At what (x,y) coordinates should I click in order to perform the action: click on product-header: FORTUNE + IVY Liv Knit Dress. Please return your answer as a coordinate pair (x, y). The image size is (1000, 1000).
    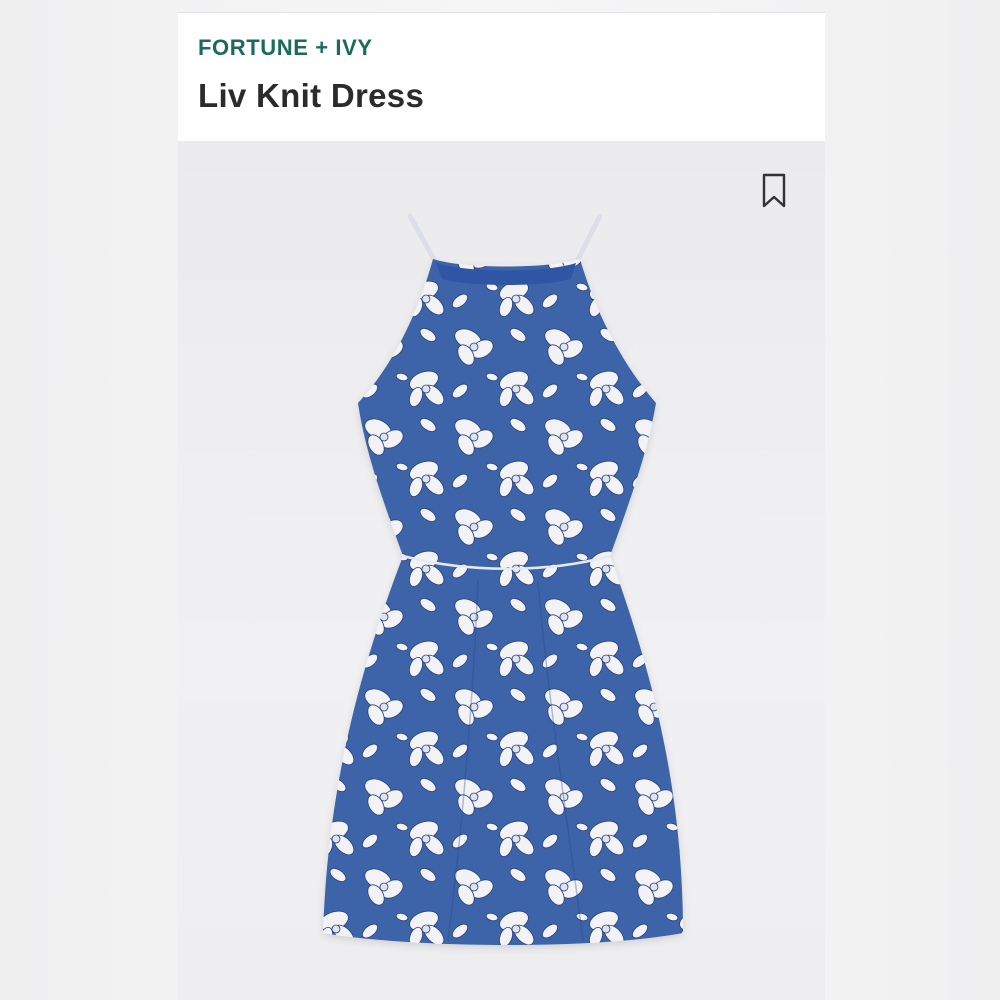
    Looking at the image, I should click on (501, 77).